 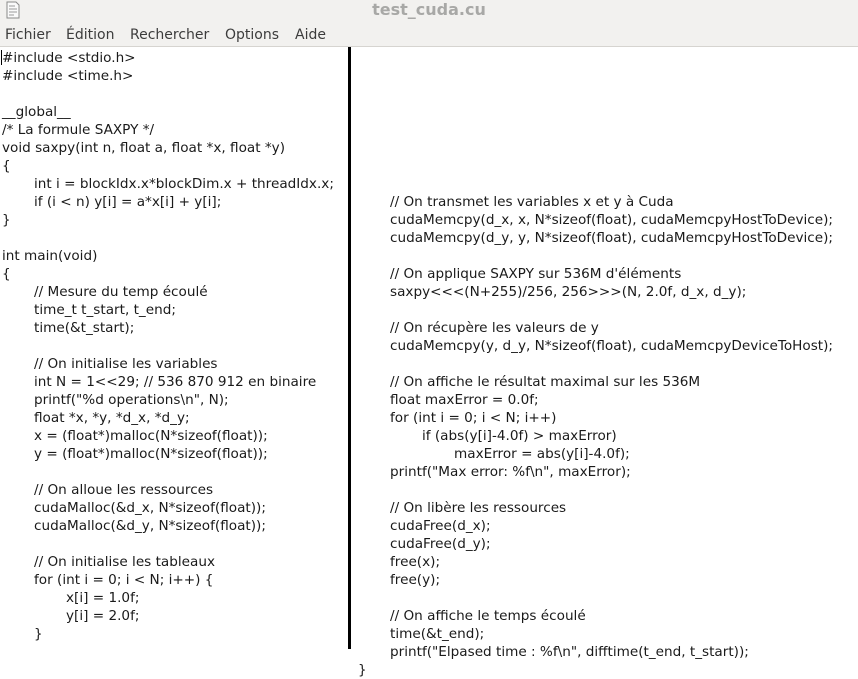 What do you see at coordinates (151, 454) in the screenshot?
I see `code-line: y = (float*)malloc(N*sizeof(float));` at bounding box center [151, 454].